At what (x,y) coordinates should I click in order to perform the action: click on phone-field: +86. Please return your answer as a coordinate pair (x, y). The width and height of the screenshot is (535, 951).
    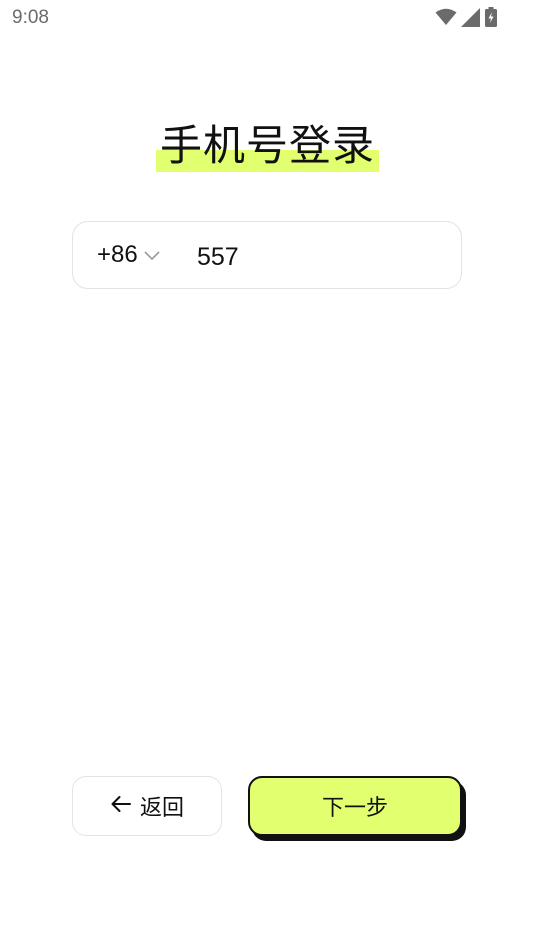
    Looking at the image, I should click on (267, 255).